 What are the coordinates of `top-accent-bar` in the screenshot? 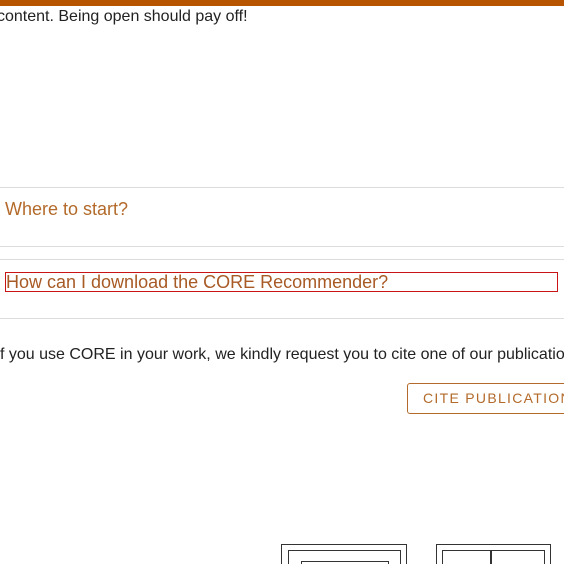 It's located at (282, 3).